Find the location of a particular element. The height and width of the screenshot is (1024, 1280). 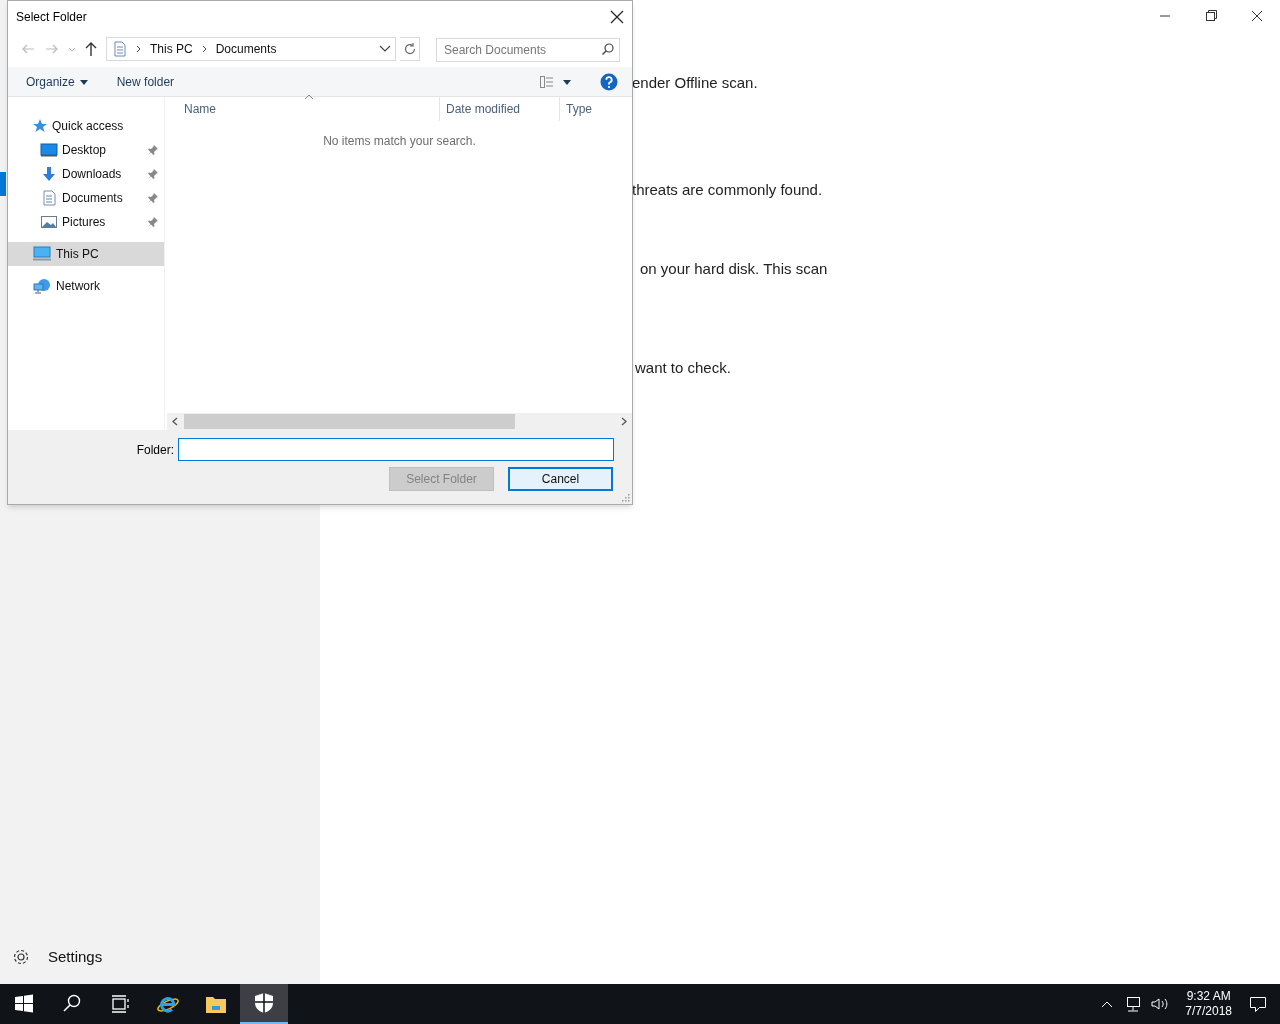

clock: 9:32 AM 7/7/2018 is located at coordinates (1208, 1004).